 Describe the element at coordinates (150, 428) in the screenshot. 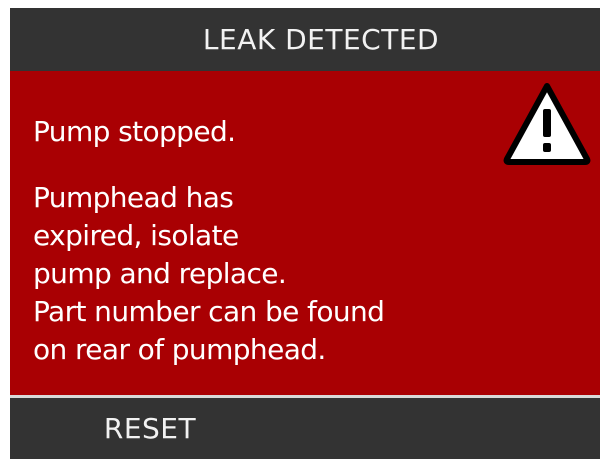

I see `reset-button: RESET` at that location.